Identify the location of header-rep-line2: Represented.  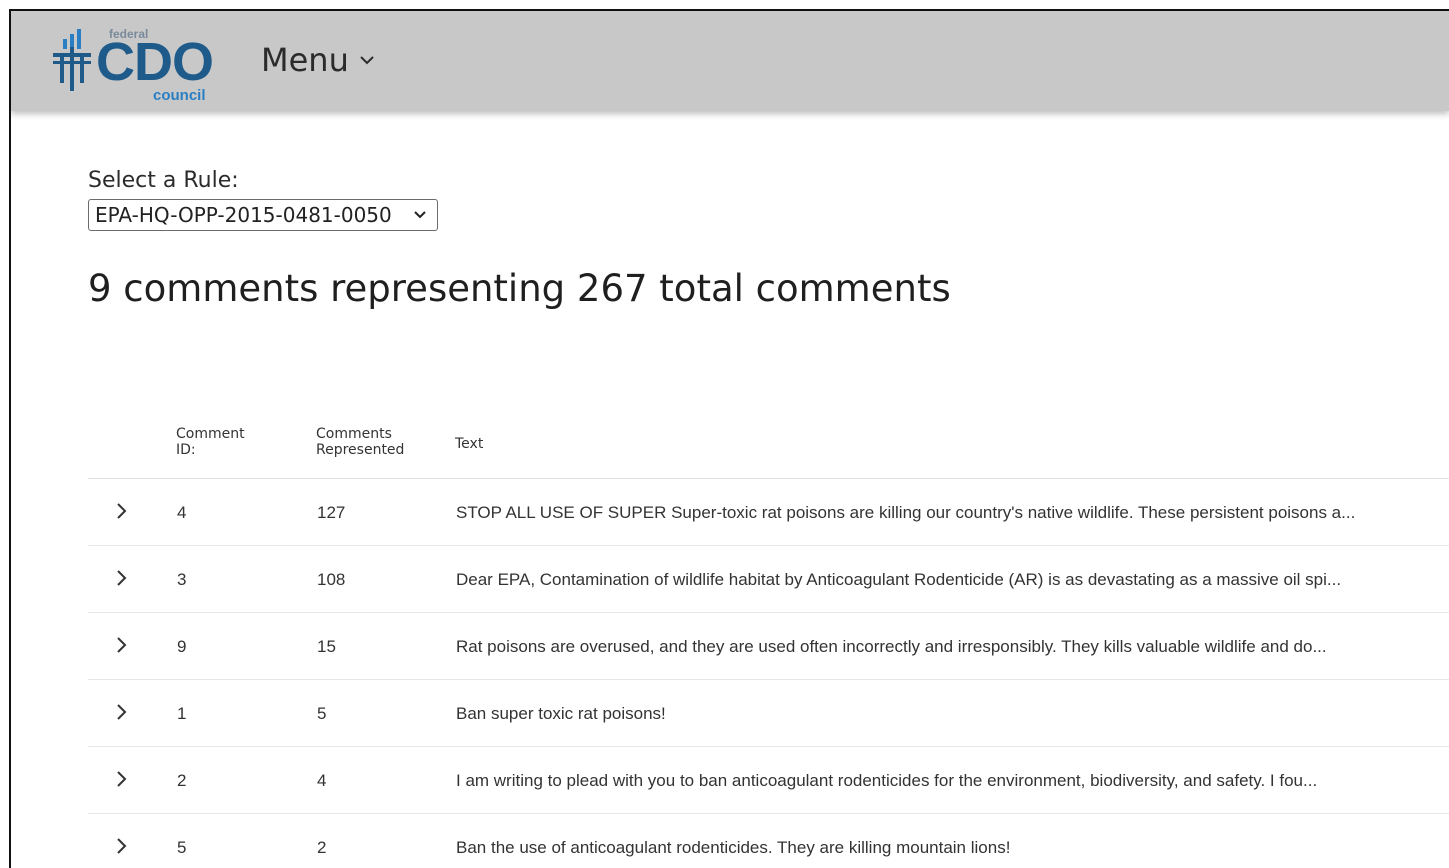
(360, 450).